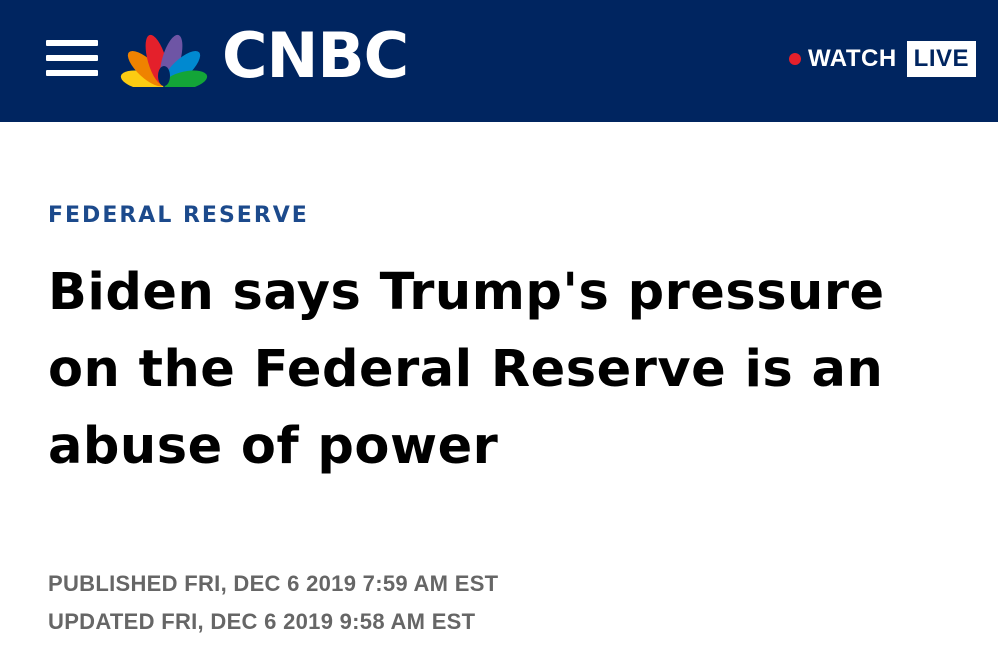 Image resolution: width=998 pixels, height=669 pixels. I want to click on hamburger-menu-icon, so click(72, 58).